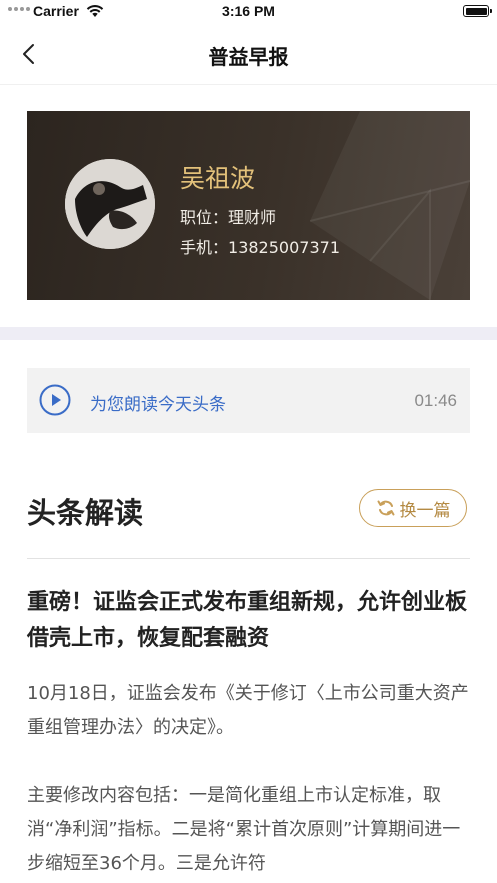 The image size is (497, 883). I want to click on position-label: 职位：, so click(204, 217).